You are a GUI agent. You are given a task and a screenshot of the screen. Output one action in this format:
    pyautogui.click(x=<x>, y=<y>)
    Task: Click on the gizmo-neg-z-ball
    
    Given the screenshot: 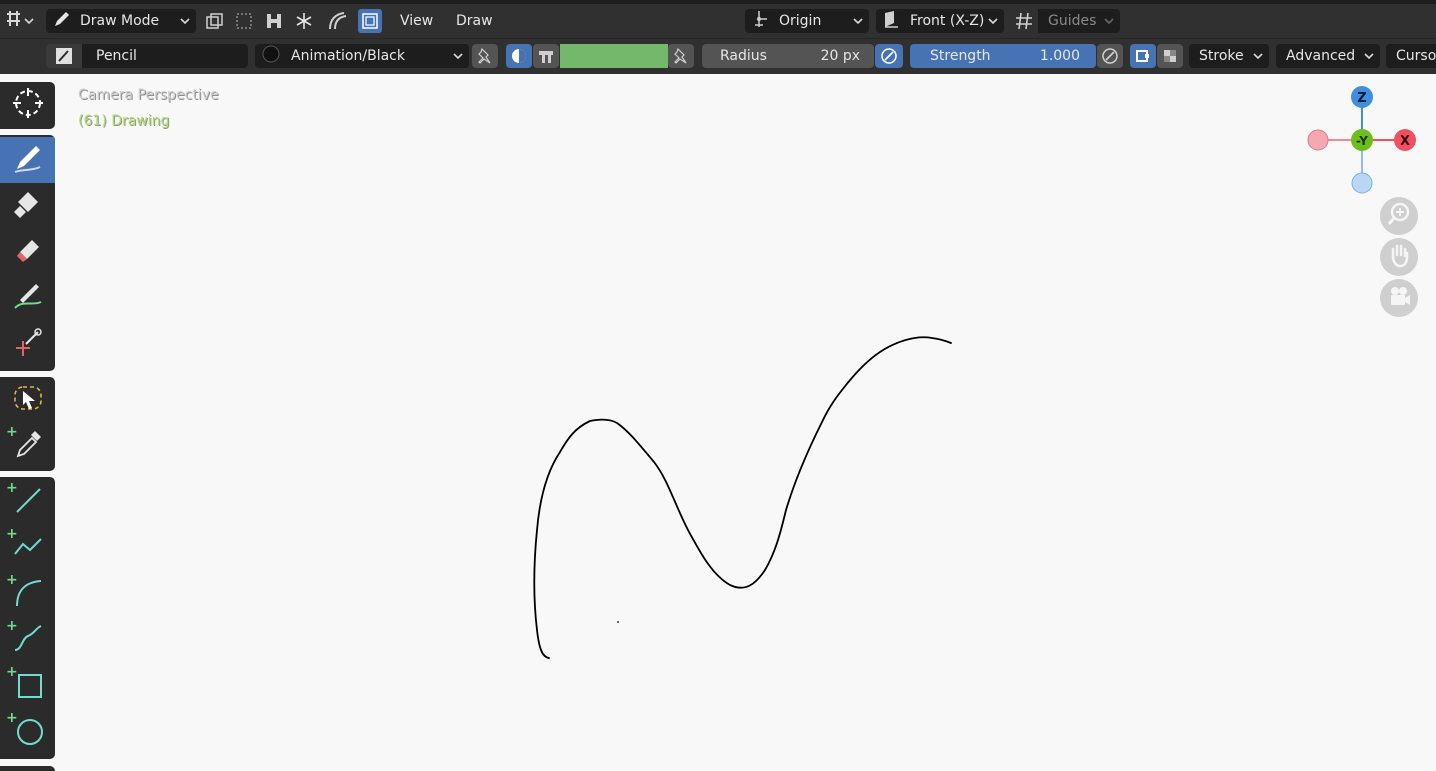 What is the action you would take?
    pyautogui.click(x=1362, y=183)
    